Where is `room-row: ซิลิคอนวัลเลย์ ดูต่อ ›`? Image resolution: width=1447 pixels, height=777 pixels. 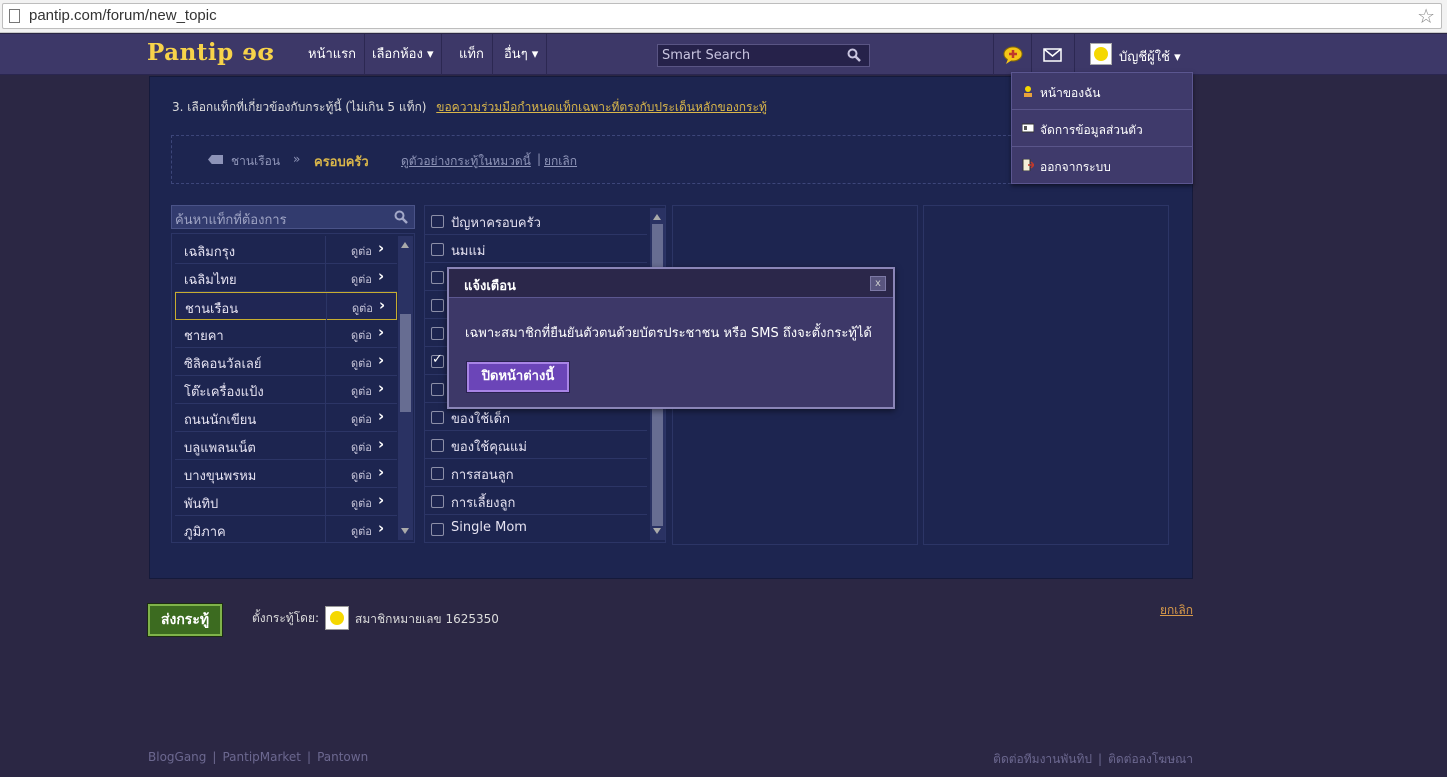
room-row: ซิลิคอนวัลเลย์ ดูต่อ › is located at coordinates (286, 362).